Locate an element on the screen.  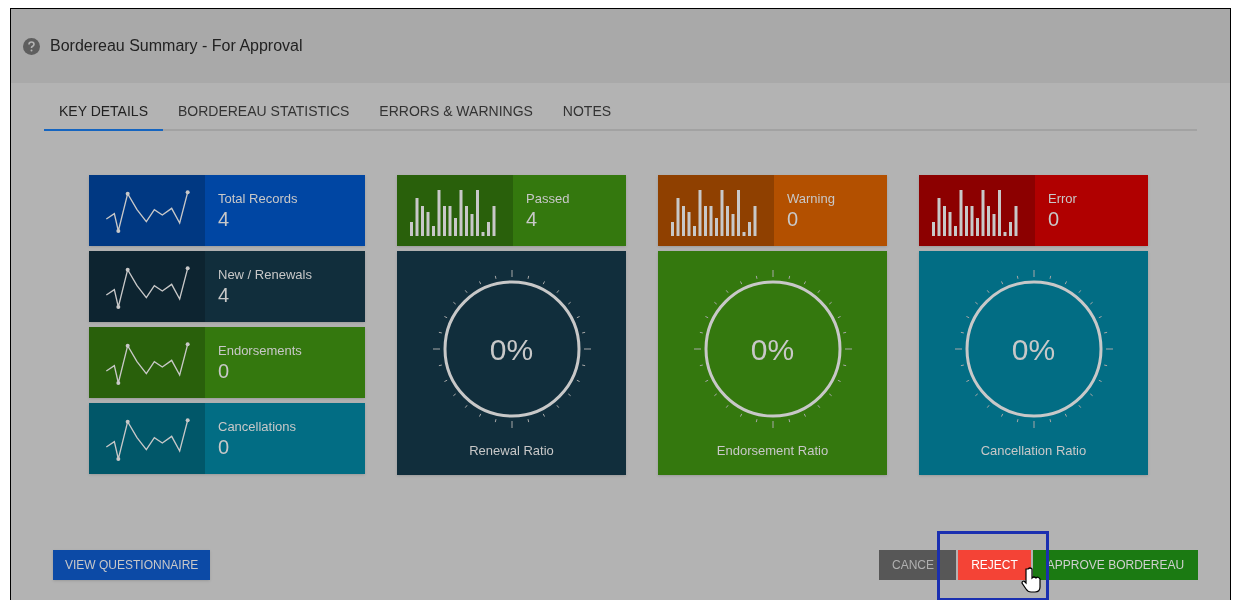
tile-label: Endorsements is located at coordinates (260, 350).